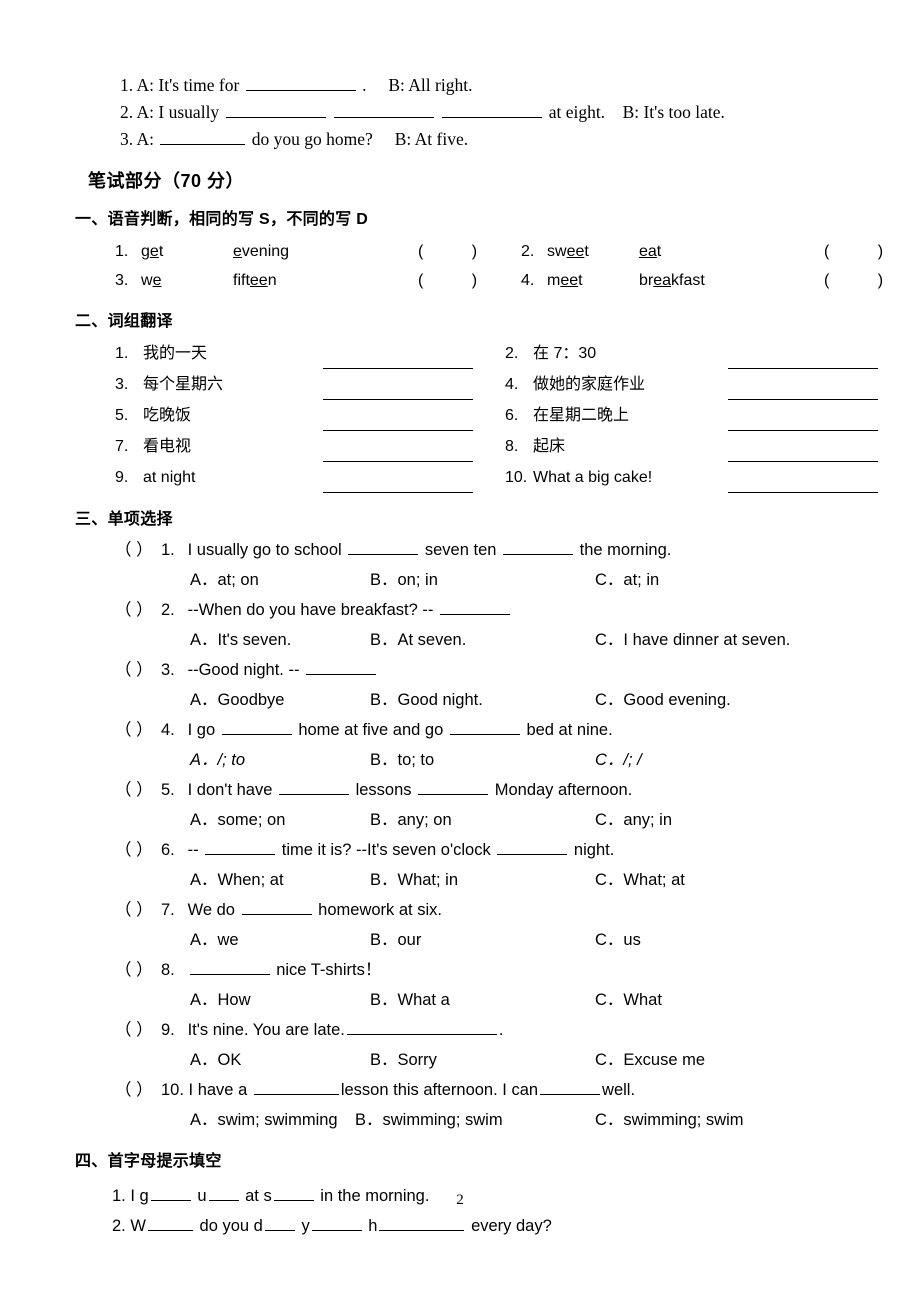  I want to click on mc-question-2-num: 2., so click(168, 610).